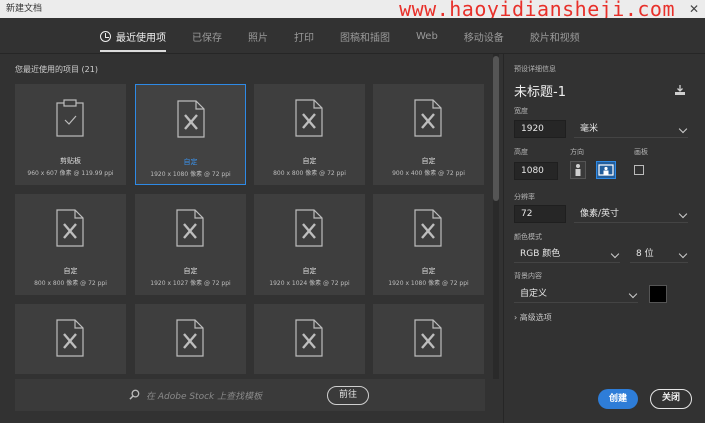  I want to click on watermark-text: www.haoyidiansheji.com, so click(537, 10).